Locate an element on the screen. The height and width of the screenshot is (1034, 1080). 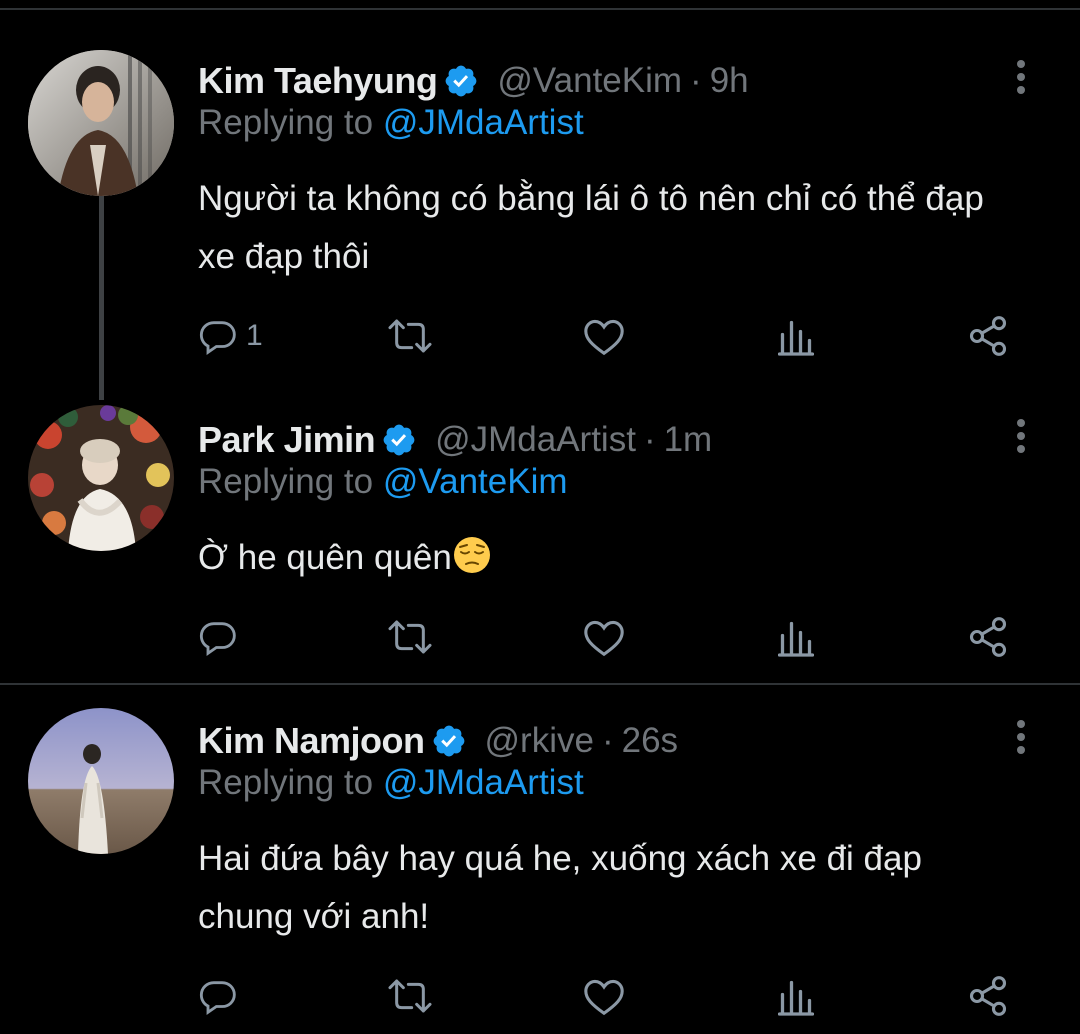
tweet-header: Kim Taehyung @VanteKim · 9h is located at coordinates (473, 81).